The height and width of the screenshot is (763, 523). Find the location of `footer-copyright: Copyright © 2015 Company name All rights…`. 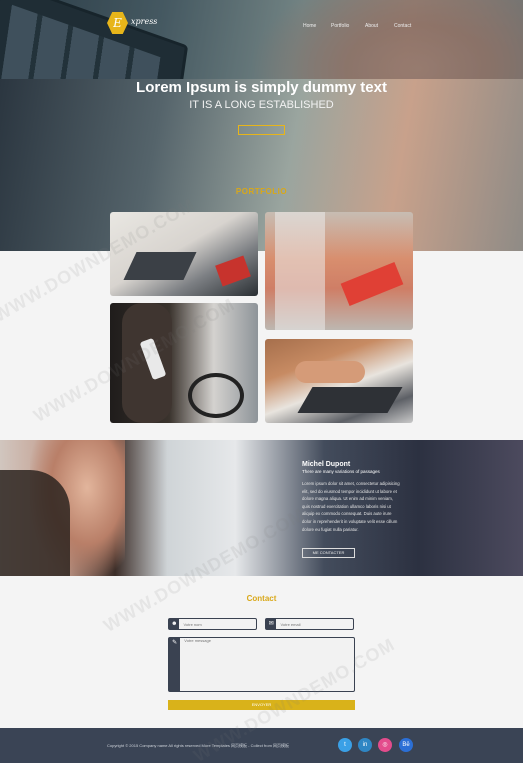

footer-copyright: Copyright © 2015 Company name All rights… is located at coordinates (198, 745).